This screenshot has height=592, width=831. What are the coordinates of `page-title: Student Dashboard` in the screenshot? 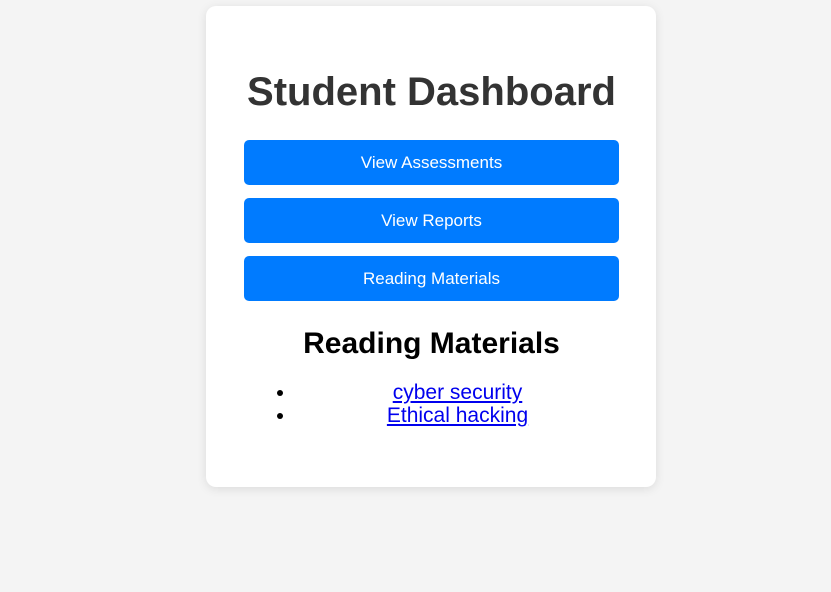 It's located at (431, 92).